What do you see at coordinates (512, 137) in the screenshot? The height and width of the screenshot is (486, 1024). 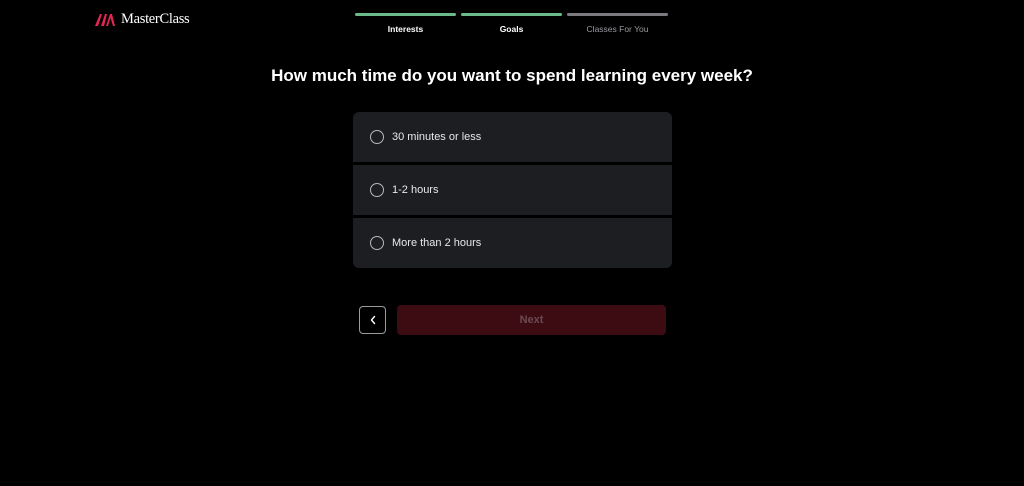 I see `option-30-minutes: 30 minutes or less` at bounding box center [512, 137].